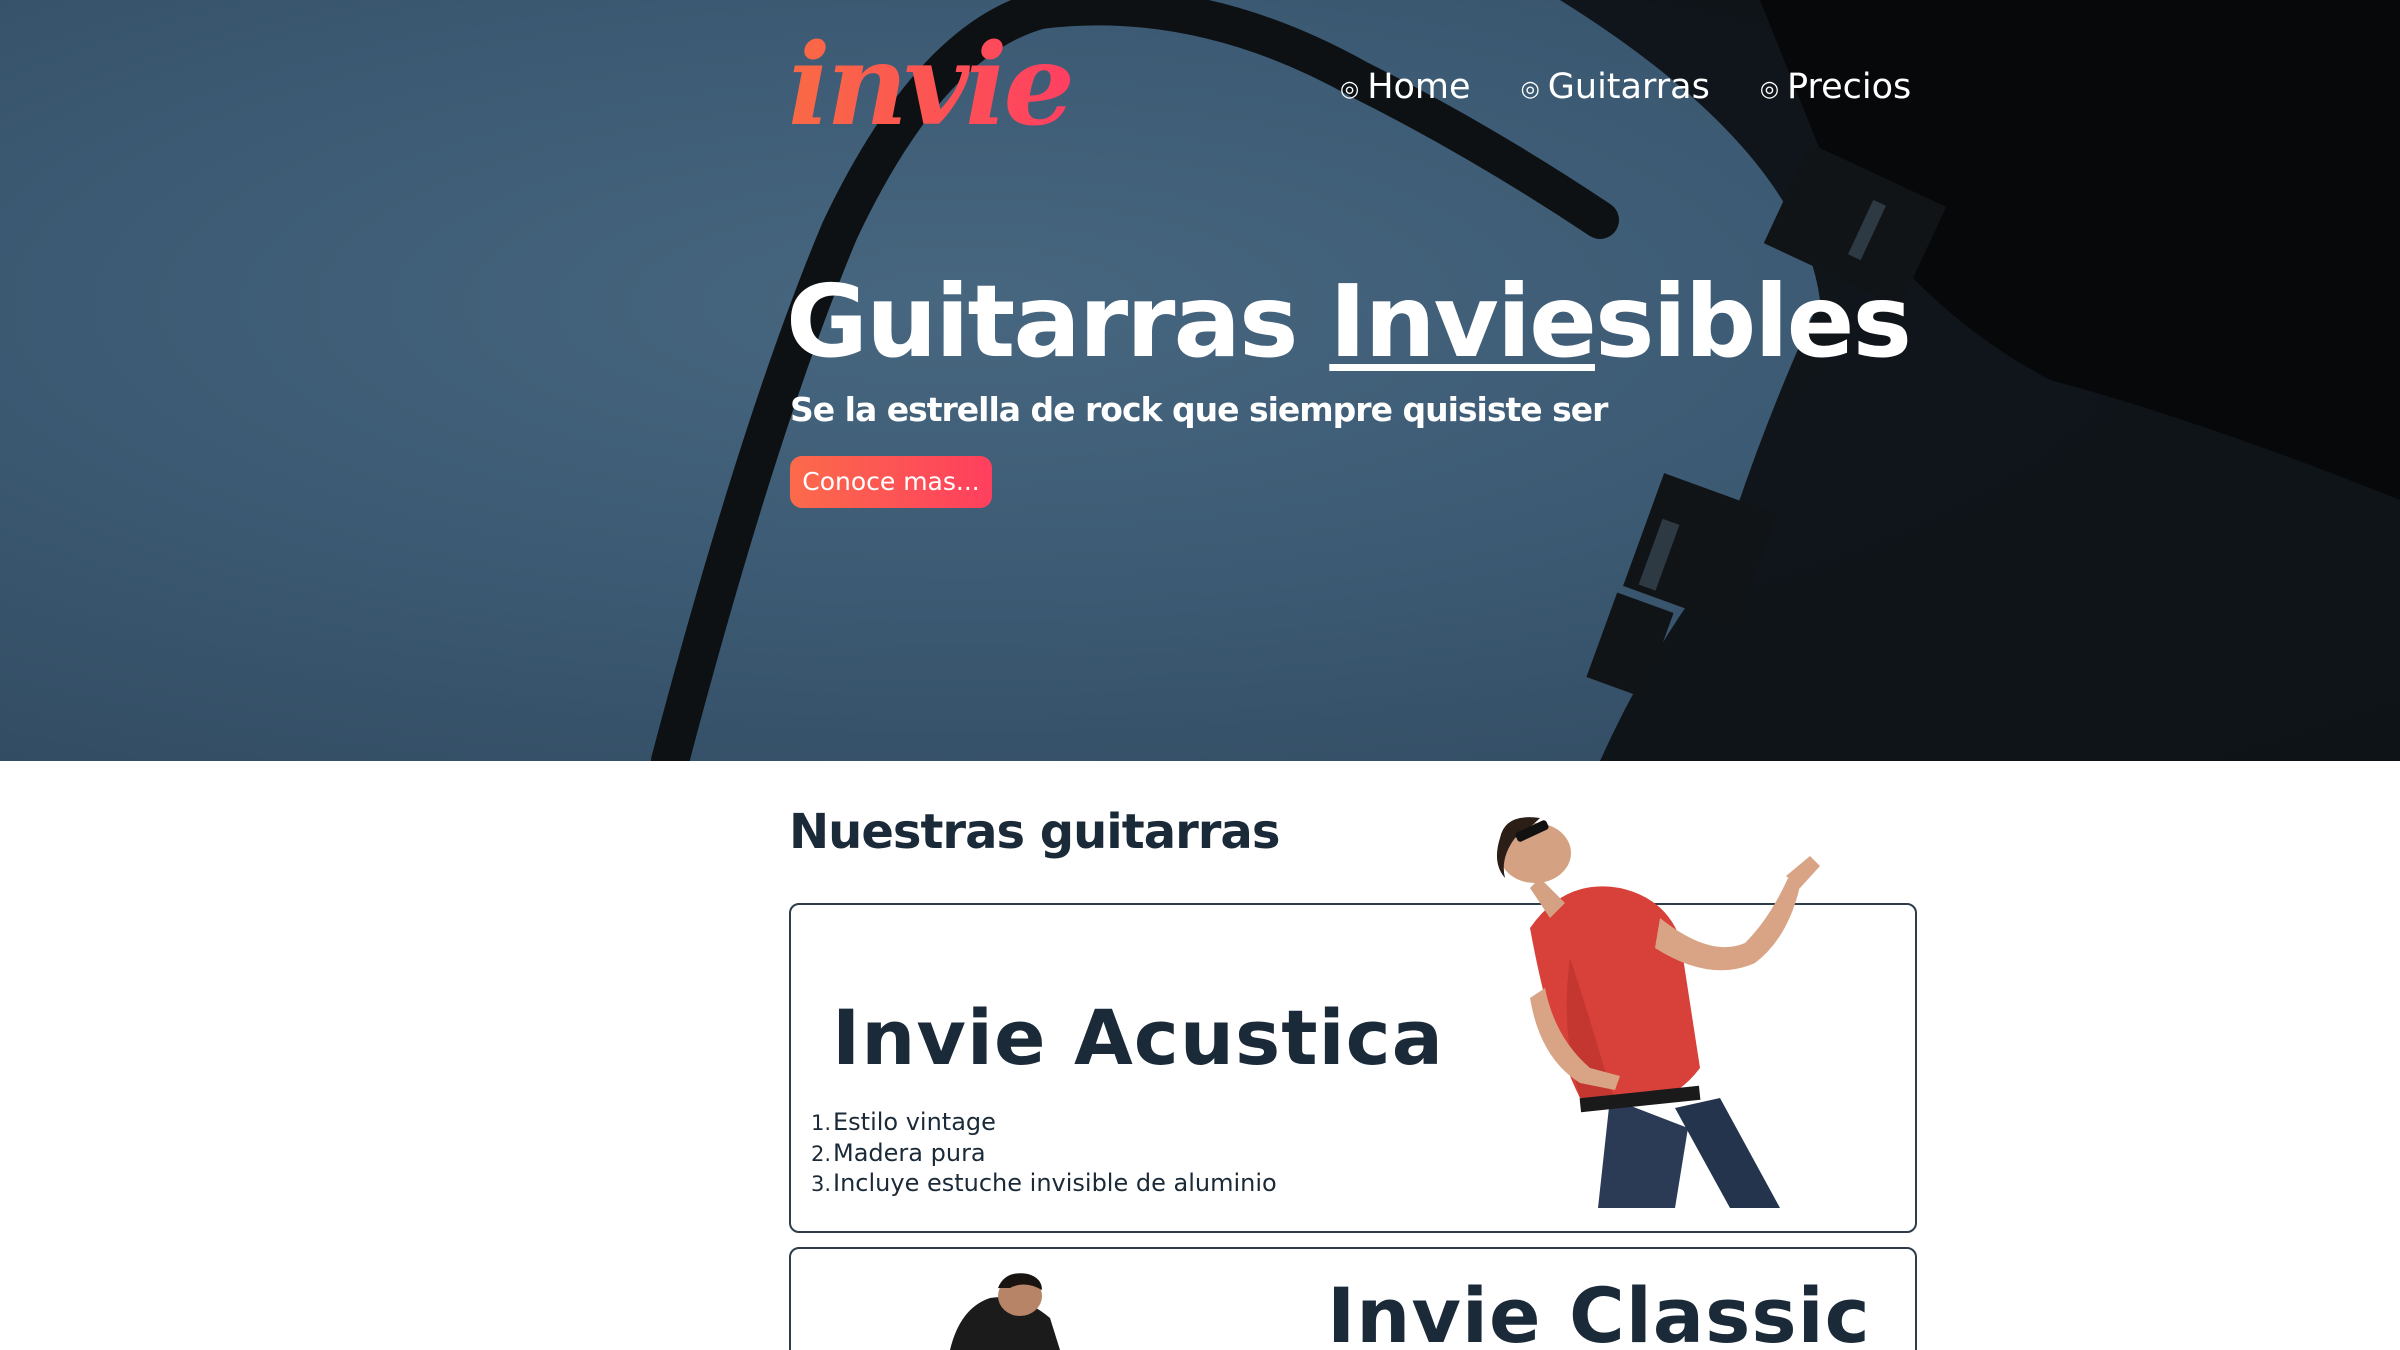  Describe the element at coordinates (1005, 1311) in the screenshot. I see `guitarist-figure-image` at that location.